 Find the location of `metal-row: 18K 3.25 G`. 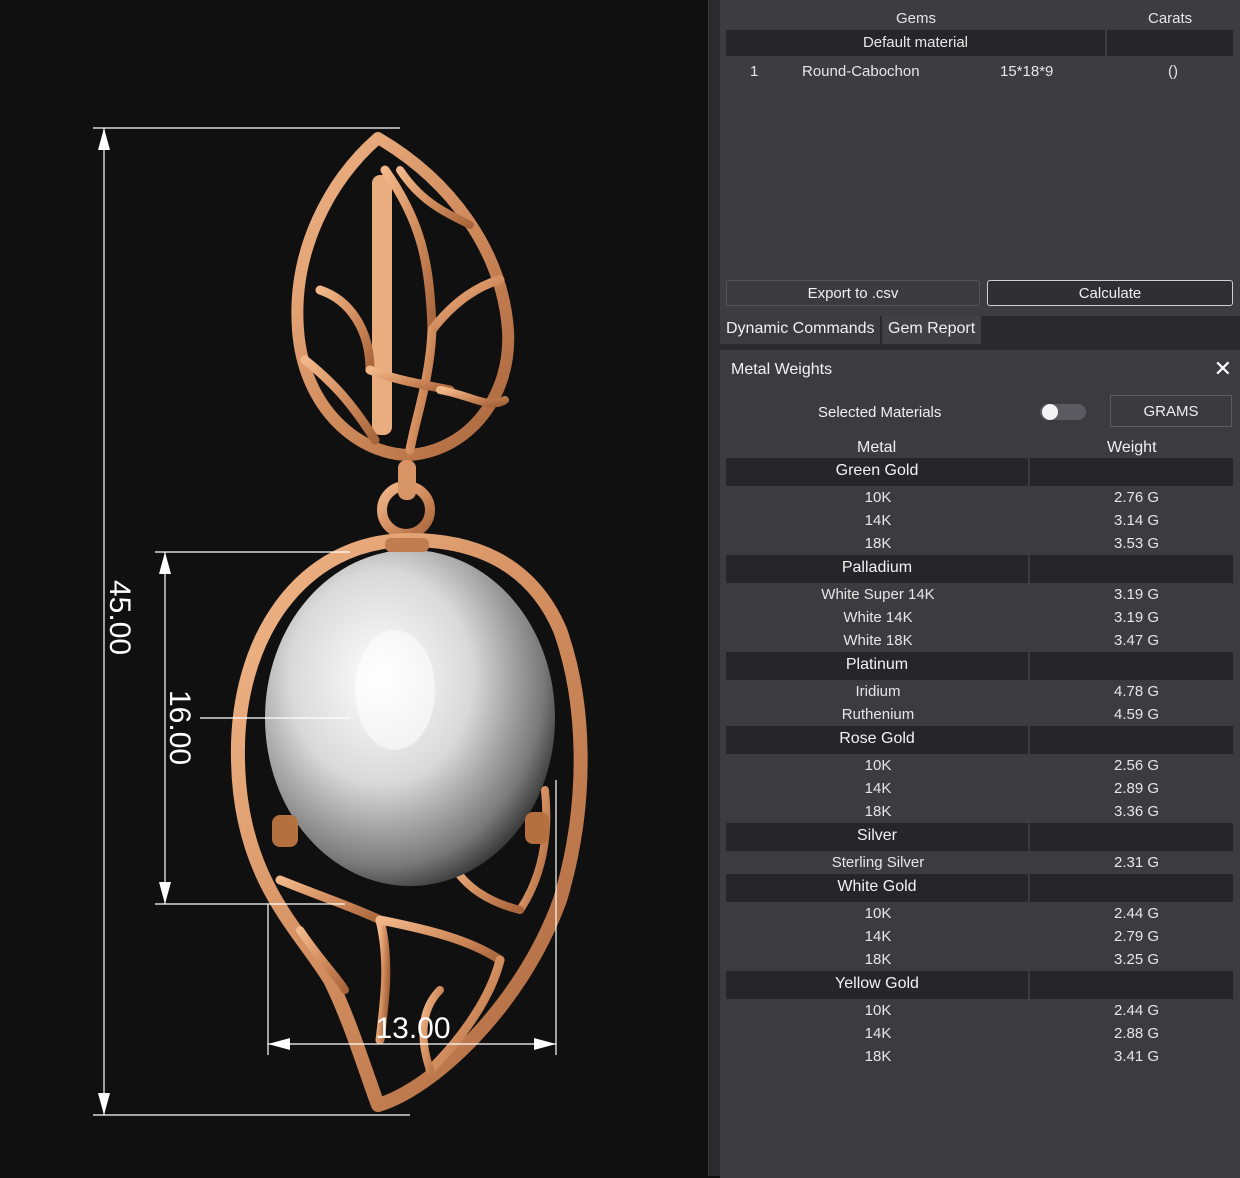

metal-row: 18K 3.25 G is located at coordinates (979, 959).